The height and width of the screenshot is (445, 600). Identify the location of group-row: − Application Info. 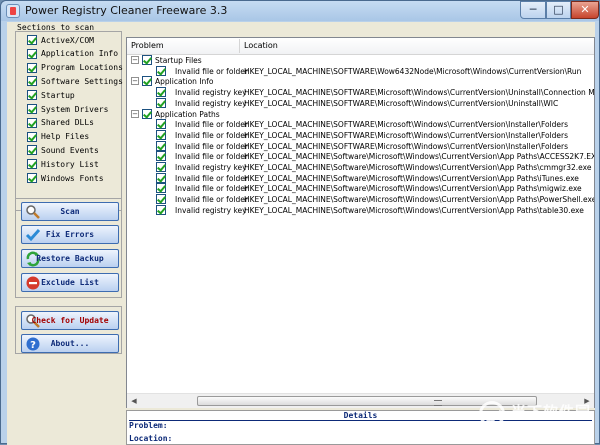
(360, 81).